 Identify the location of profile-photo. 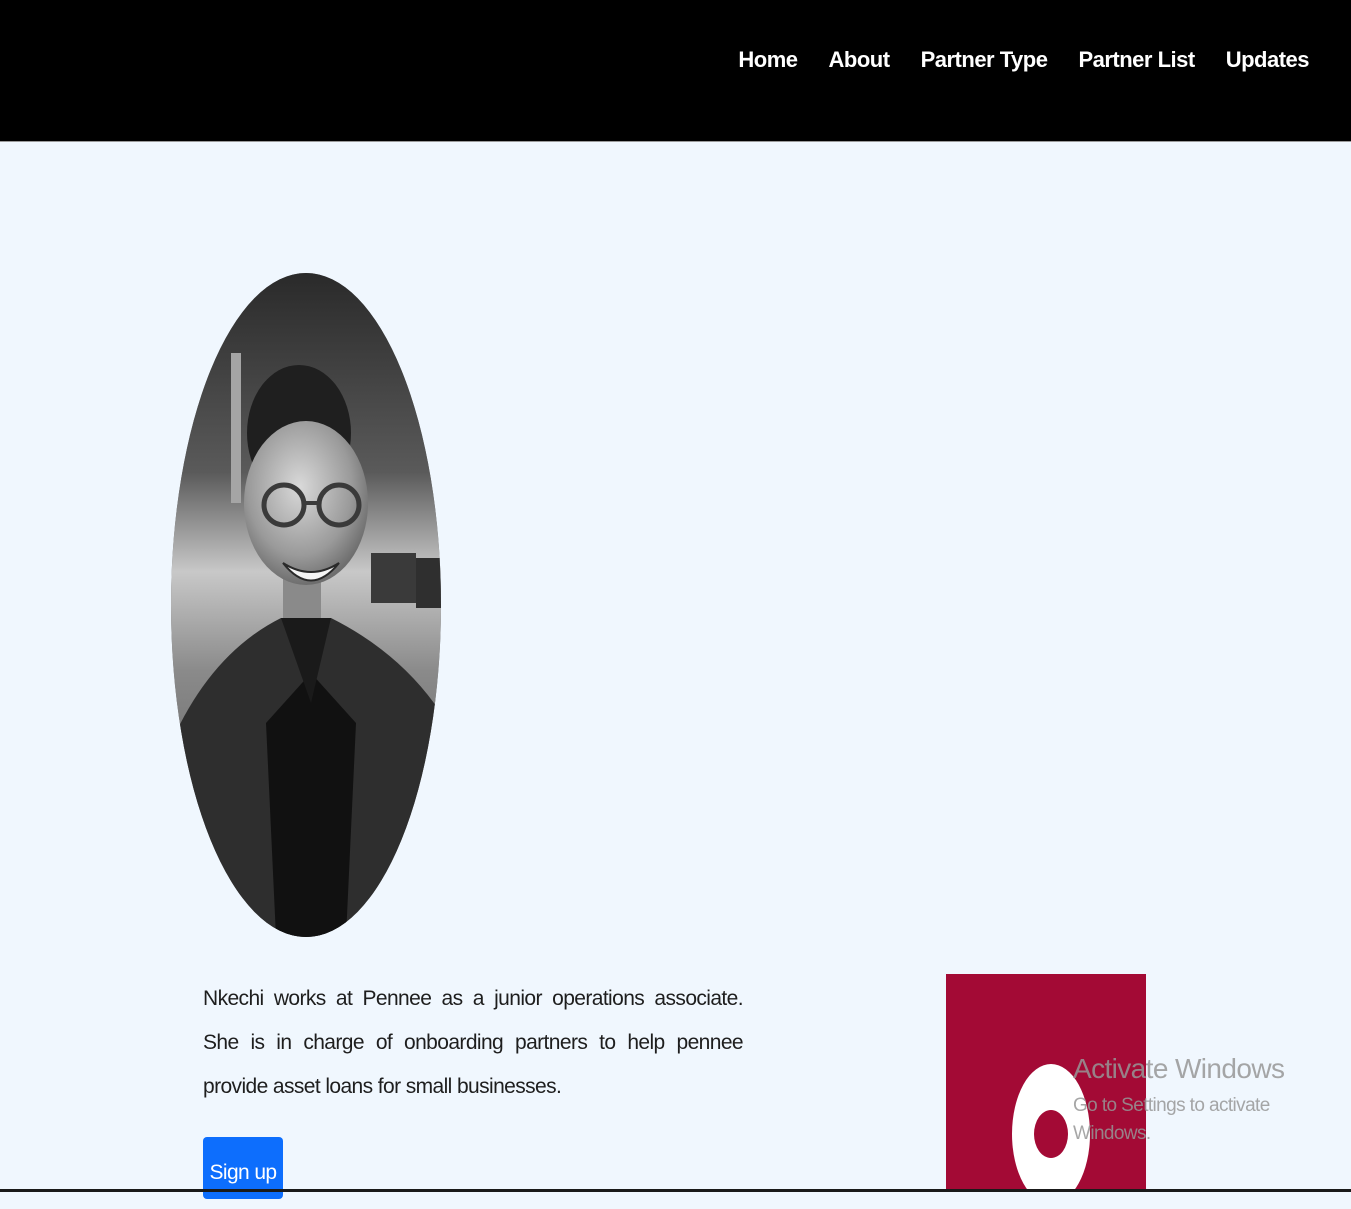
(306, 605).